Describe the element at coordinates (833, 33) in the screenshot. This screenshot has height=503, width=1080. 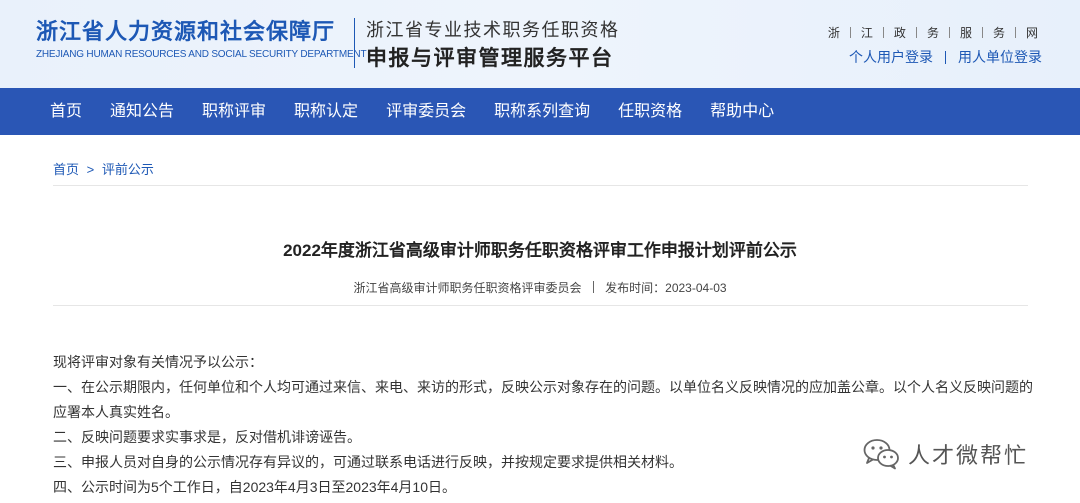
I see `portal-char: 浙` at that location.